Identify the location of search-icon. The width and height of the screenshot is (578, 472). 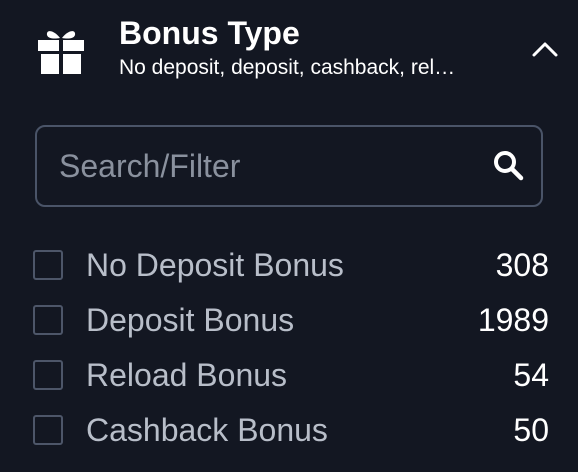
(509, 166).